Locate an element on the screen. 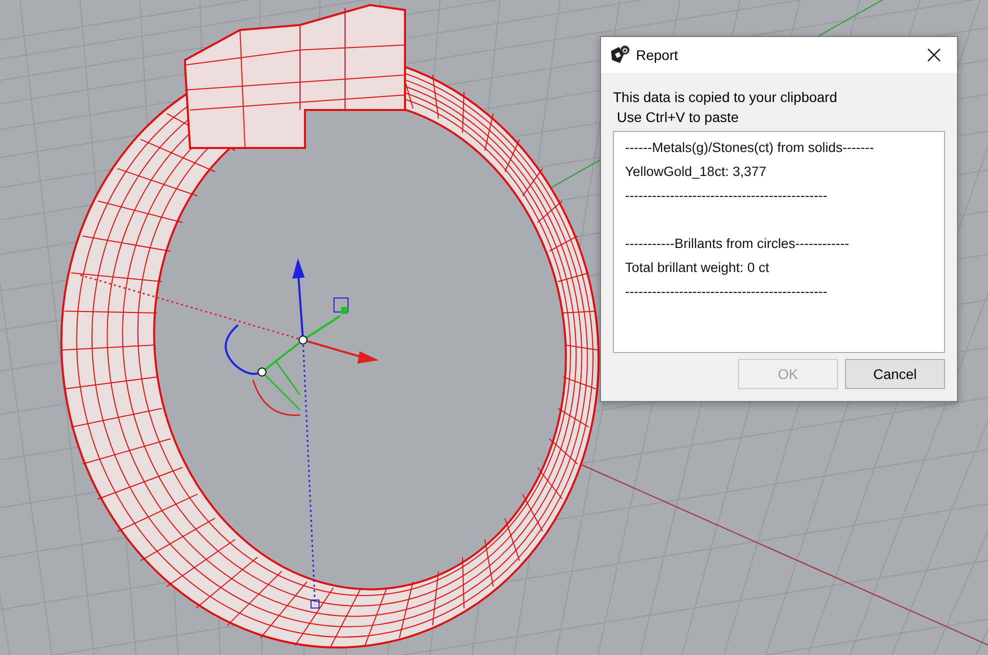 The image size is (988, 655). window-title: Report is located at coordinates (658, 55).